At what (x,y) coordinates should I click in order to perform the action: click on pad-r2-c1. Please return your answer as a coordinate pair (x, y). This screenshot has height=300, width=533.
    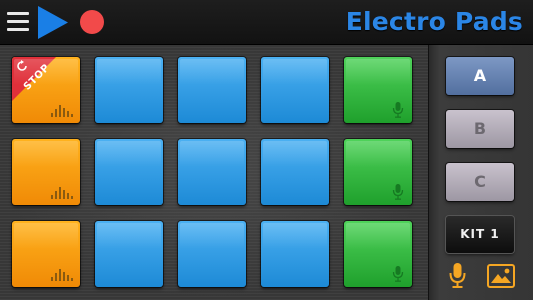
    Looking at the image, I should click on (46, 172).